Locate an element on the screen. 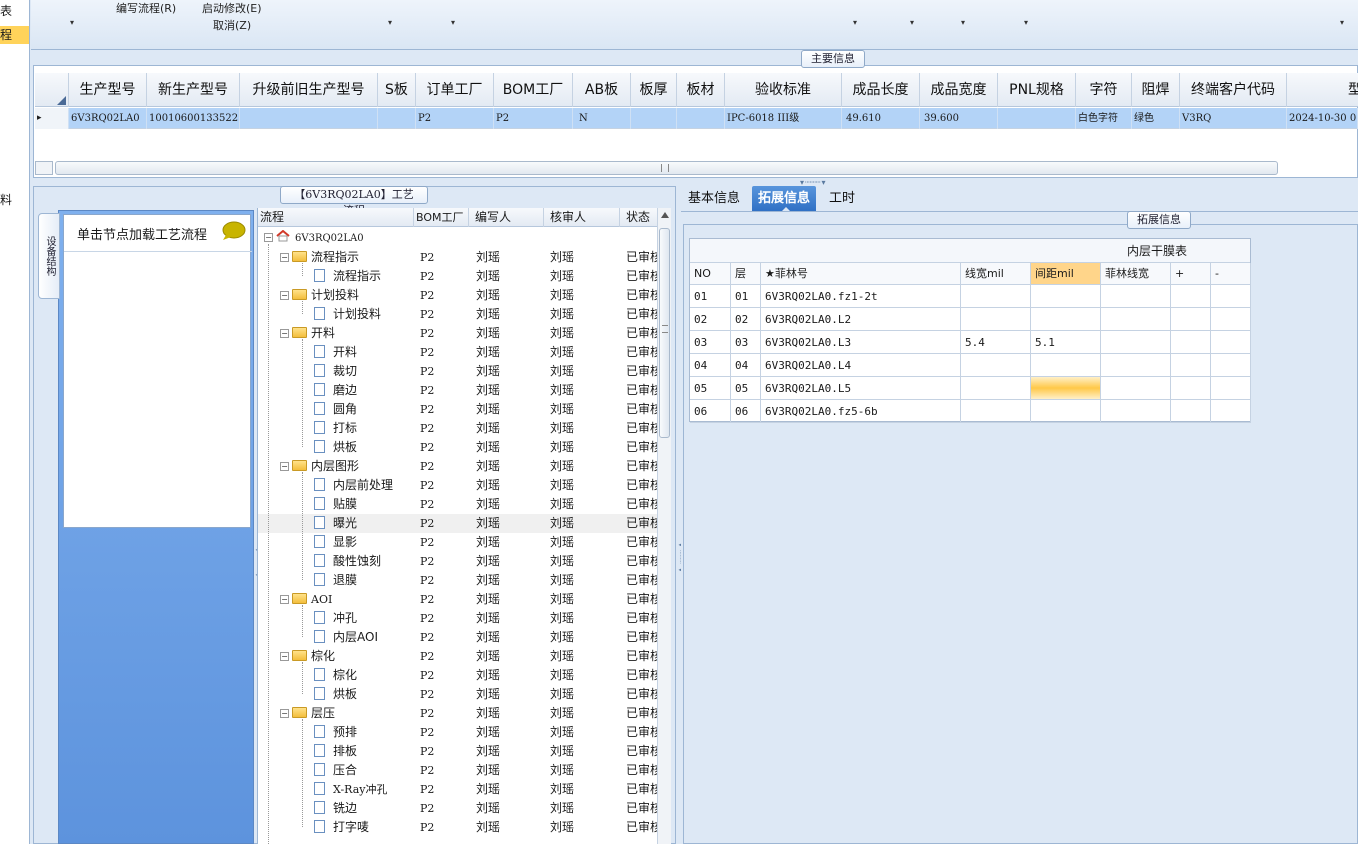 The height and width of the screenshot is (844, 1358). tree-node: − AOI is located at coordinates (306, 599).